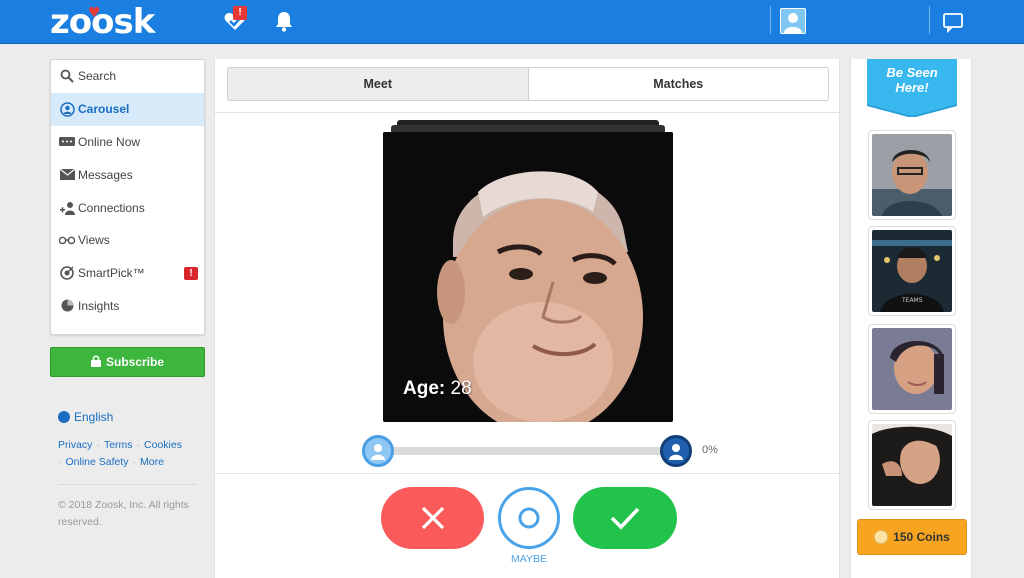  I want to click on top-navigation-bar: zoosk ♥ !, so click(512, 22).